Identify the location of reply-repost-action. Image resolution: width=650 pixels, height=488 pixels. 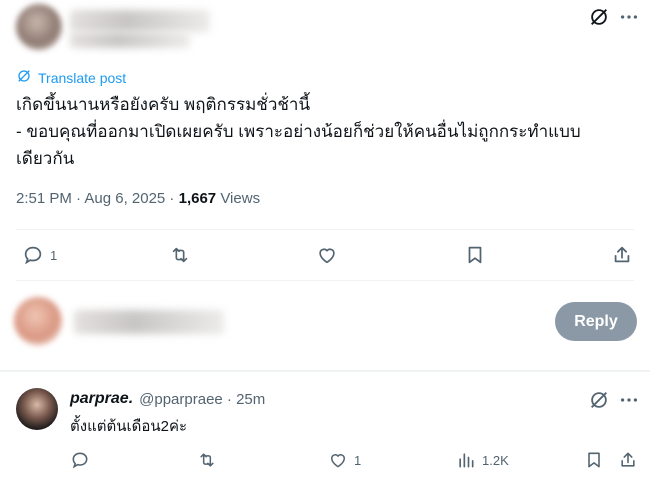
(207, 460).